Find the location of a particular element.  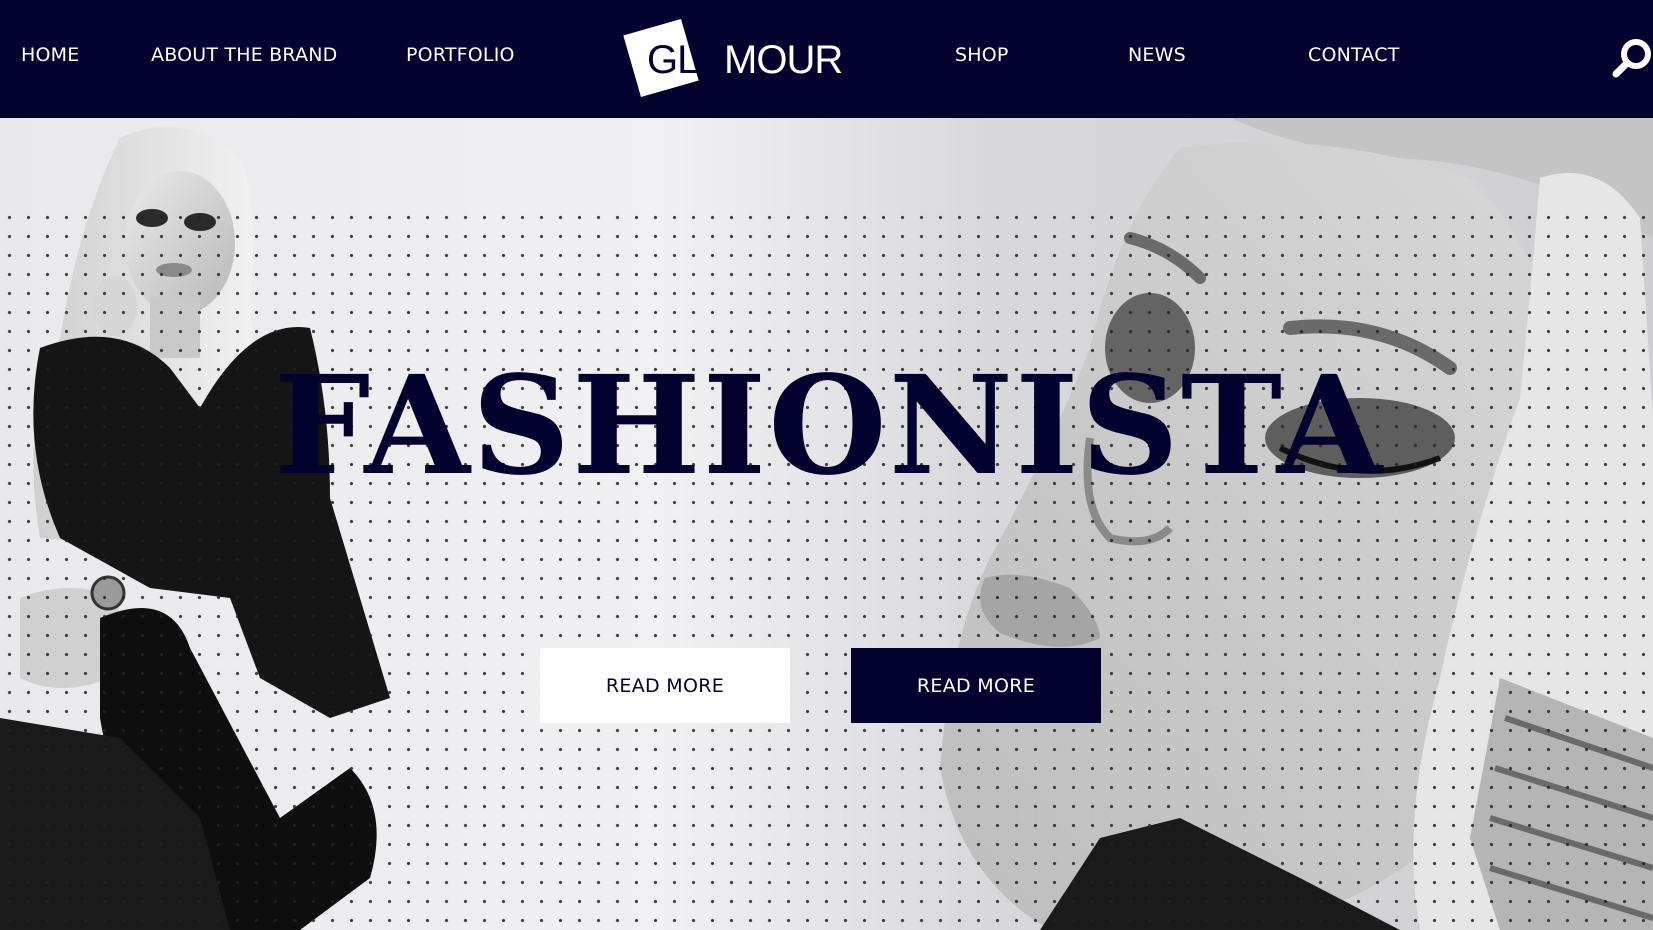

nav-about-link: ABOUT THE BRAND is located at coordinates (244, 55).